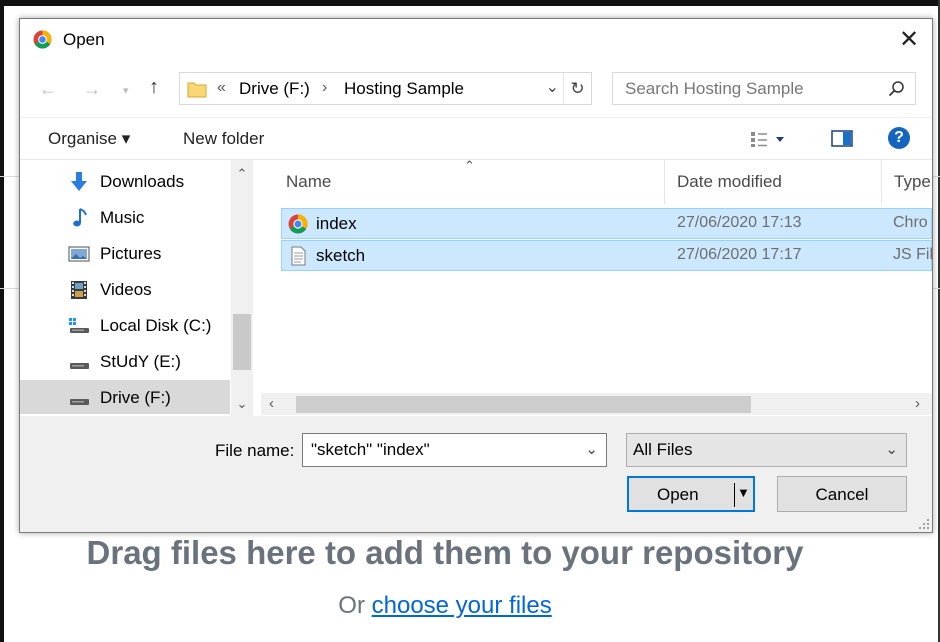 Image resolution: width=940 pixels, height=642 pixels. Describe the element at coordinates (734, 495) in the screenshot. I see `split-divider` at that location.